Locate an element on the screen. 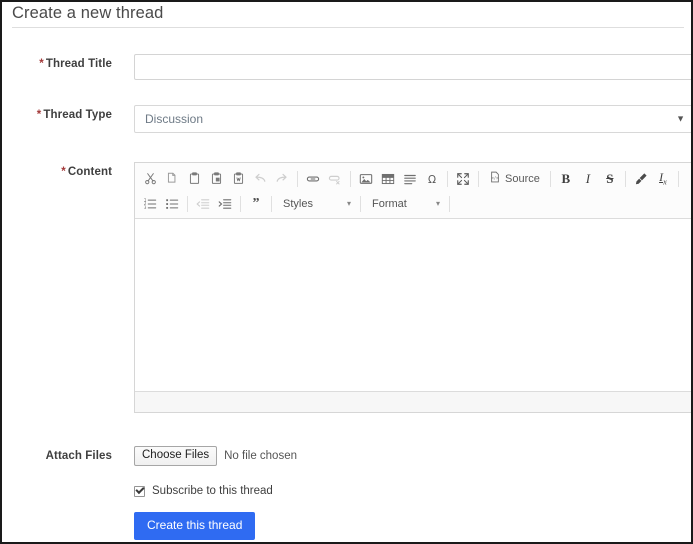  svg-text: 3 is located at coordinates (145, 207).